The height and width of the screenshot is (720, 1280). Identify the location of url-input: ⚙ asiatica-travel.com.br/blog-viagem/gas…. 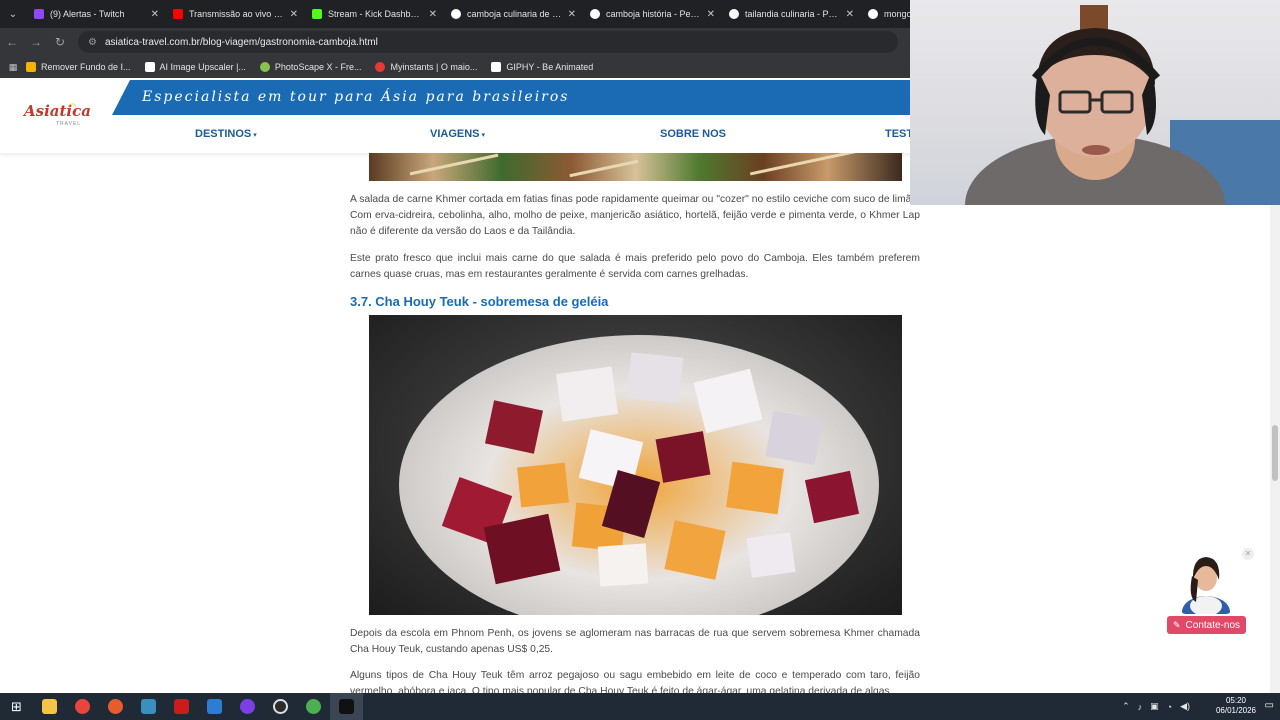
(488, 42).